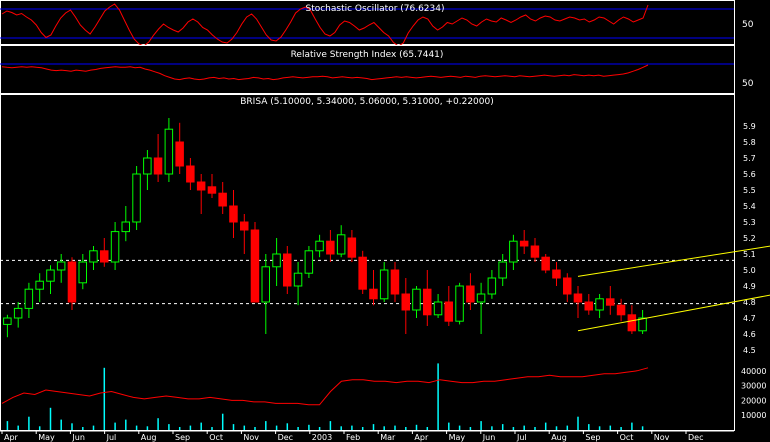  Describe the element at coordinates (749, 270) in the screenshot. I see `price-tick-label: 5.0` at that location.